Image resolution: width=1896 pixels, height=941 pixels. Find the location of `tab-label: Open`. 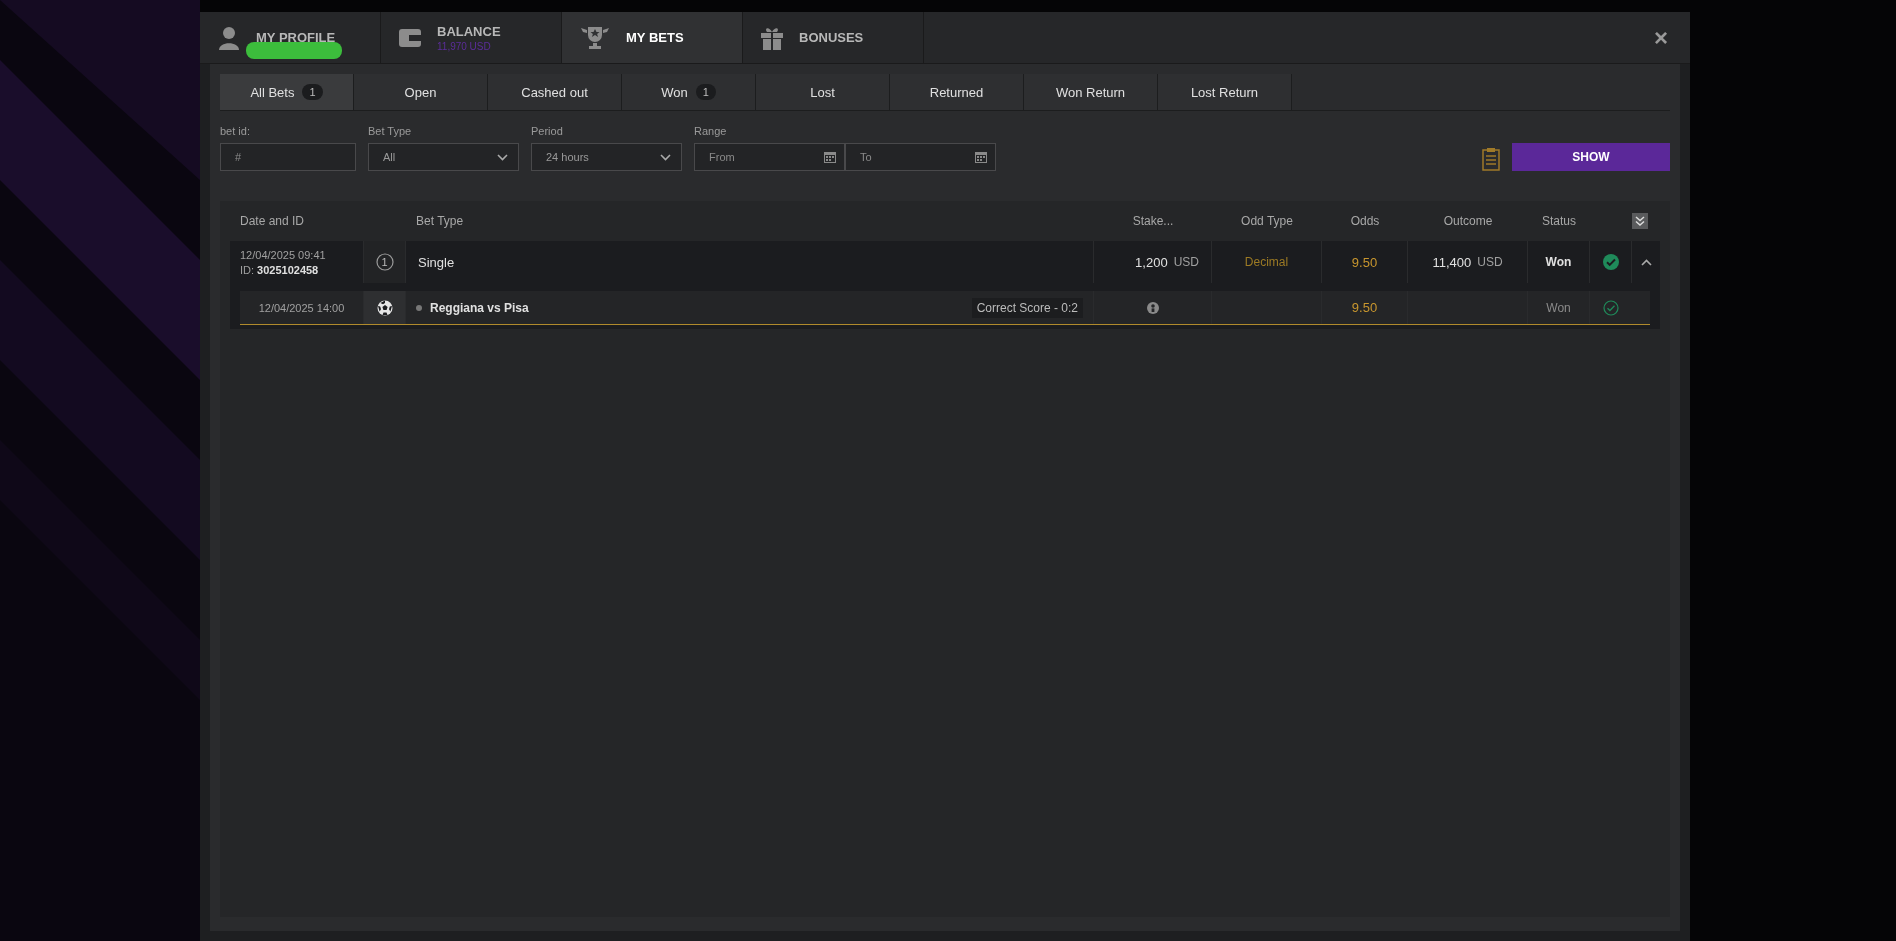

tab-label: Open is located at coordinates (420, 92).